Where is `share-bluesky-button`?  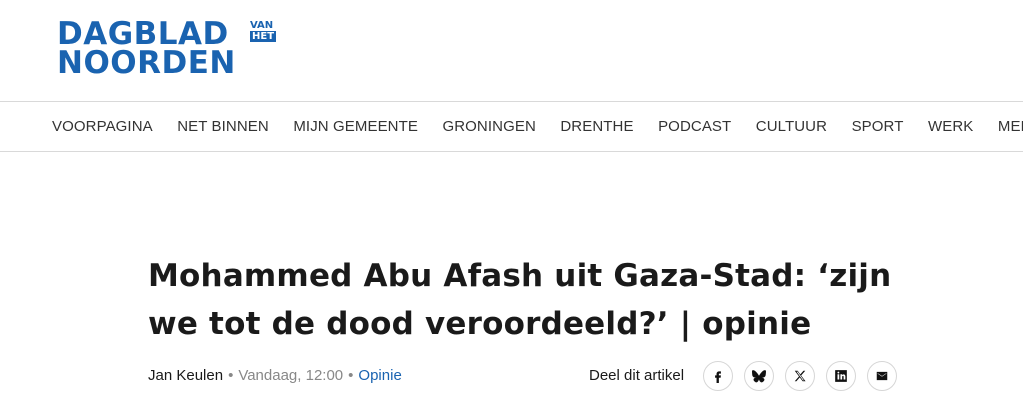
share-bluesky-button is located at coordinates (759, 376).